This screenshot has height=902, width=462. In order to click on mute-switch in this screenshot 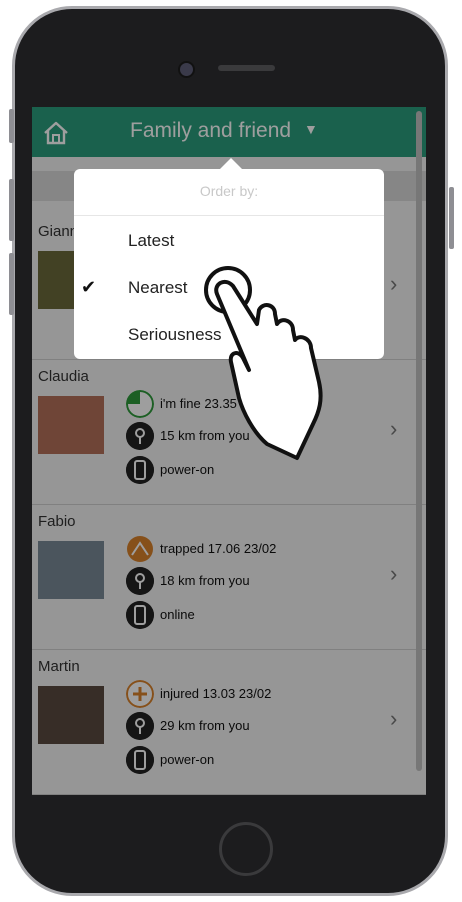, I will do `click(11, 126)`.